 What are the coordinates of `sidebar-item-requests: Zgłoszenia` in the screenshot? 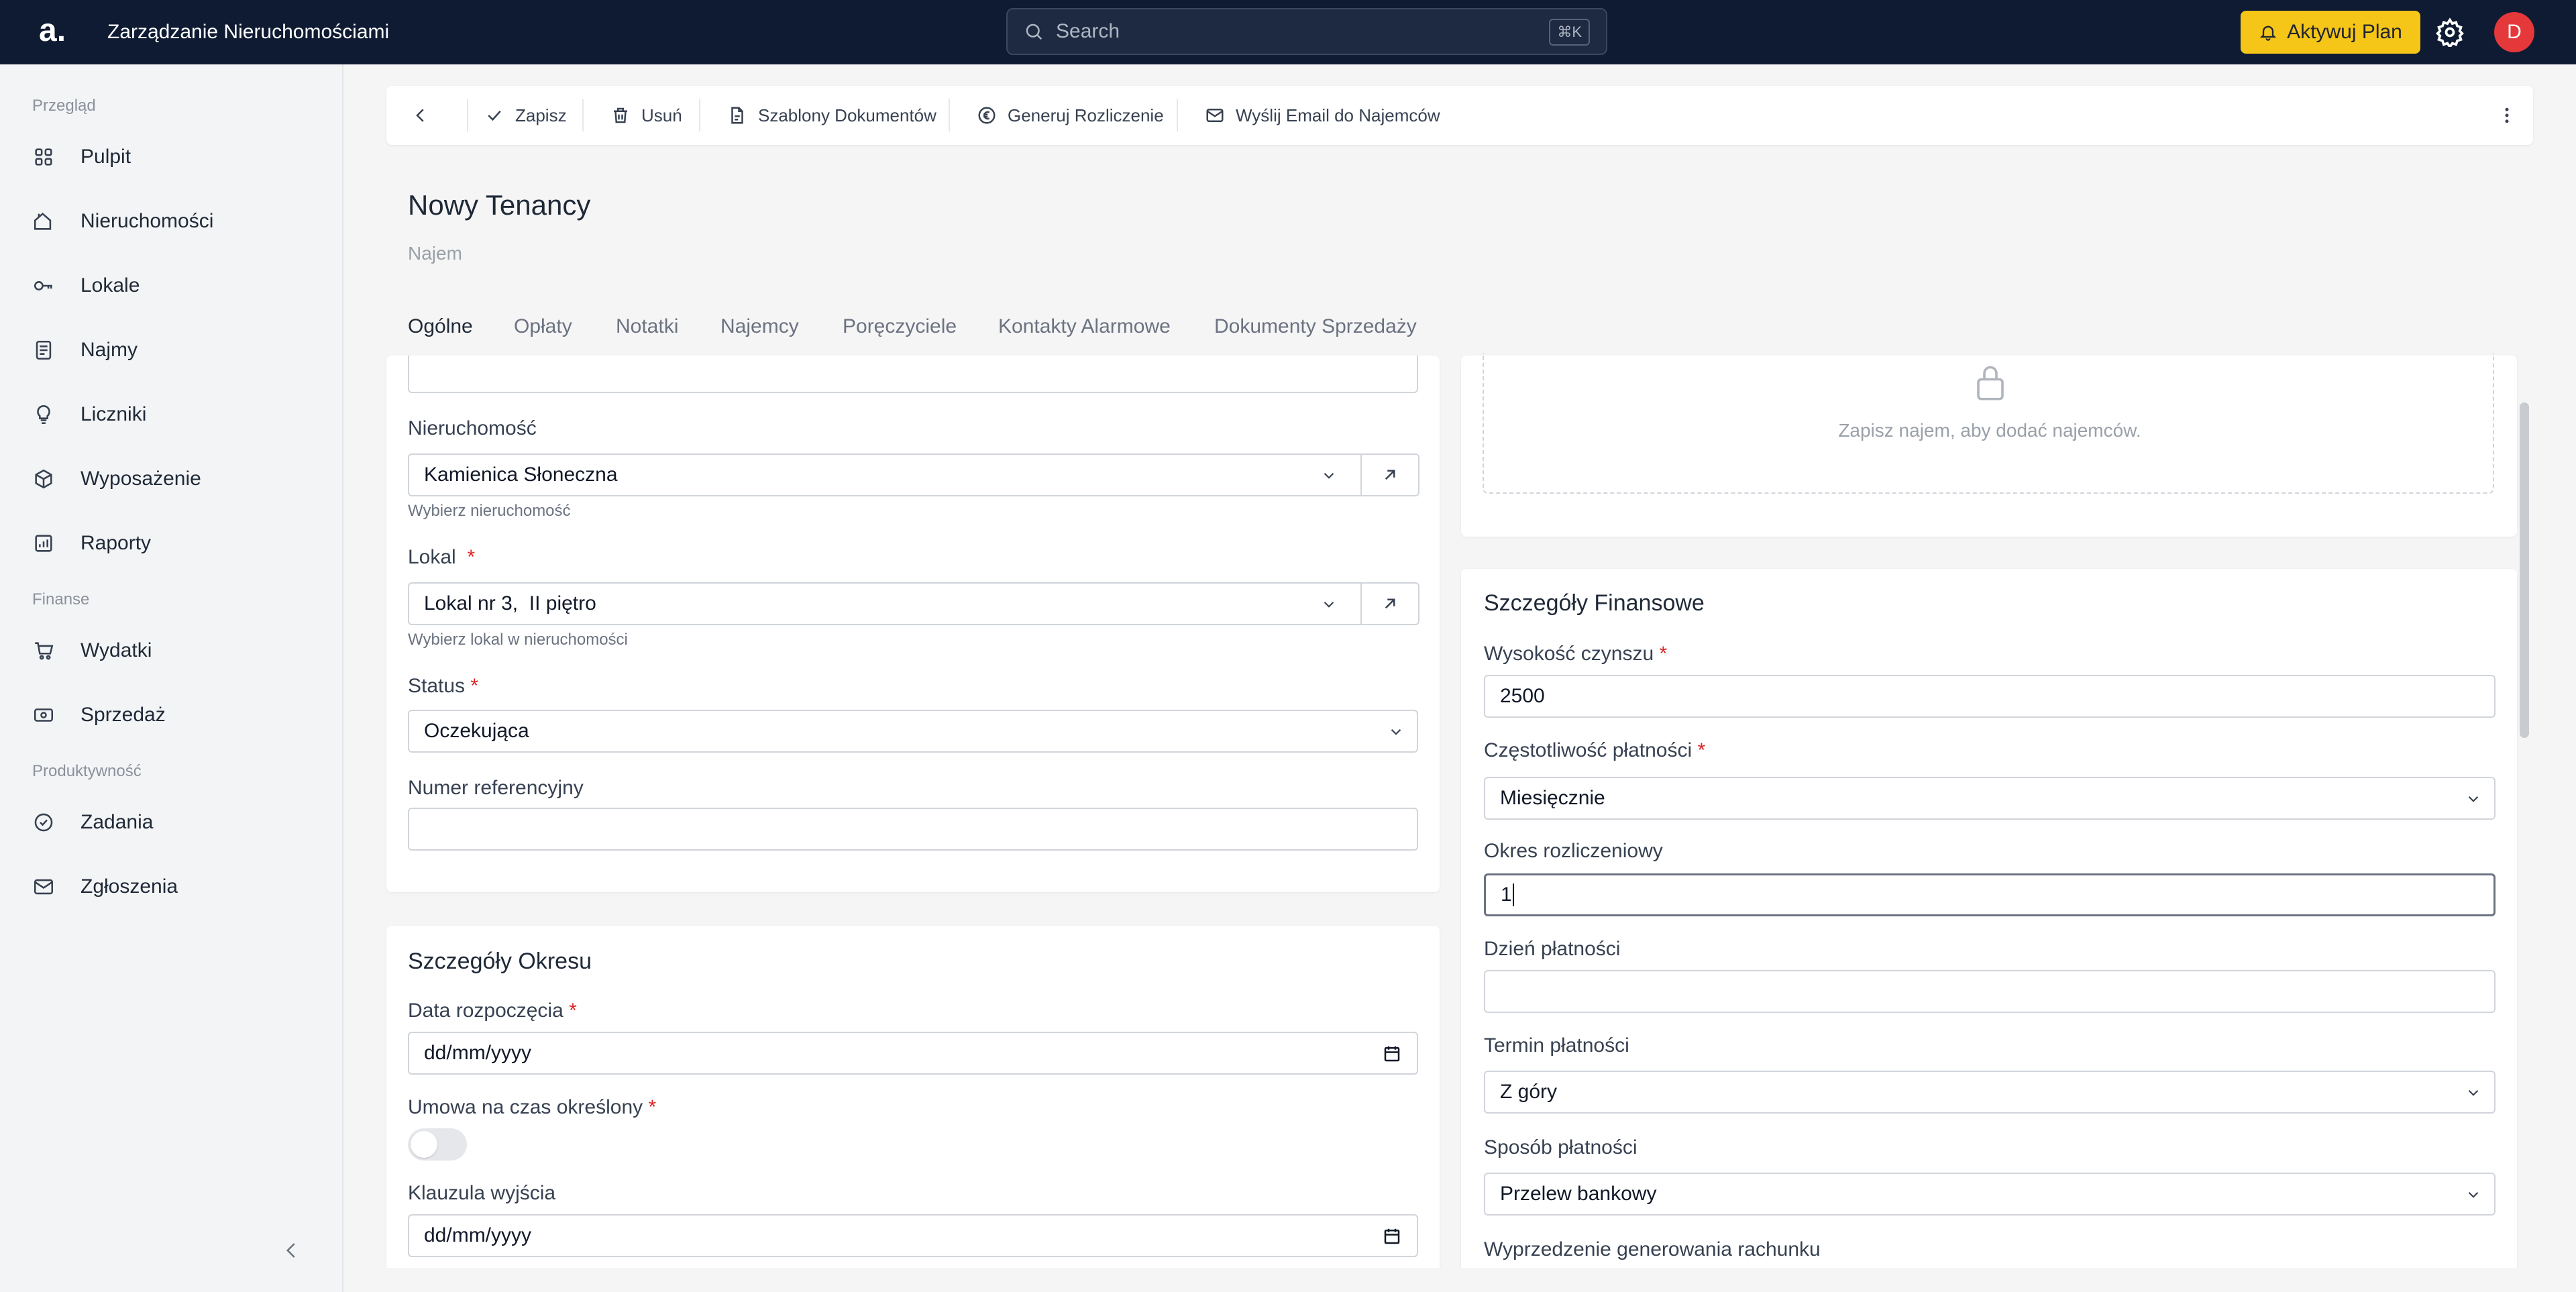 It's located at (105, 887).